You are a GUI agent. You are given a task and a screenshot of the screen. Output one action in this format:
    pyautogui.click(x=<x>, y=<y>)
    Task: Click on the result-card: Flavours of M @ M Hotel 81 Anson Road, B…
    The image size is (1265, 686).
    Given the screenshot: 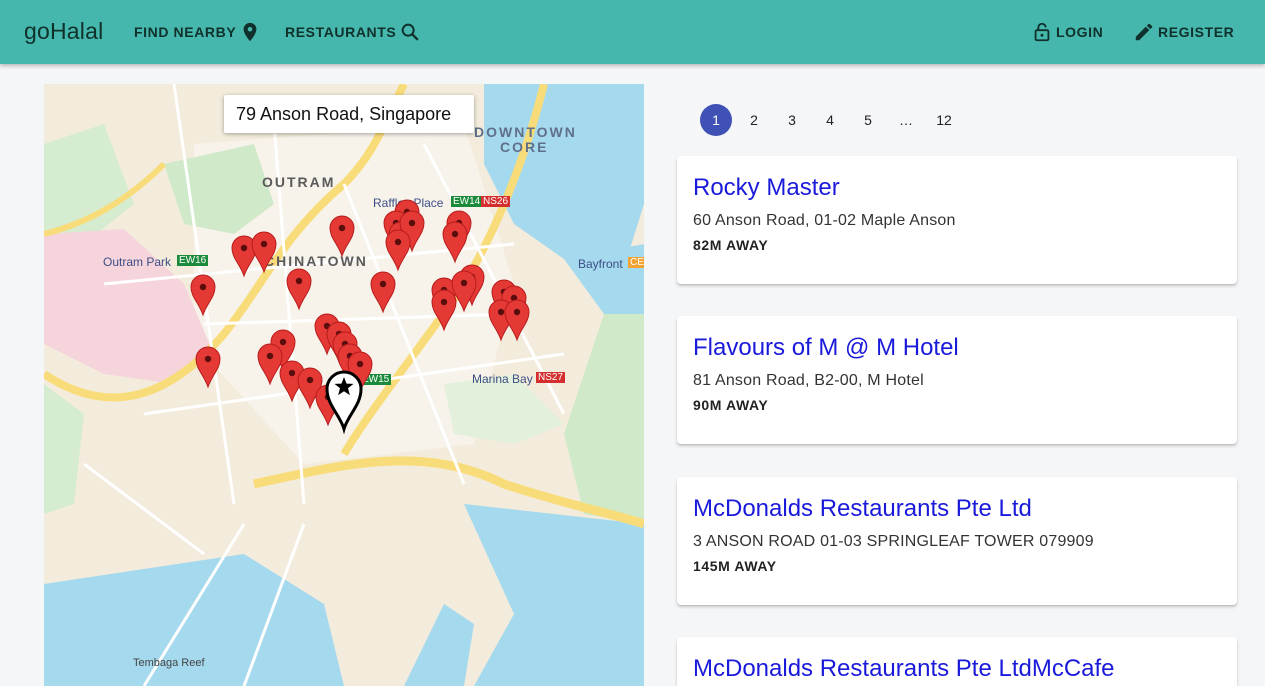 What is the action you would take?
    pyautogui.click(x=957, y=380)
    